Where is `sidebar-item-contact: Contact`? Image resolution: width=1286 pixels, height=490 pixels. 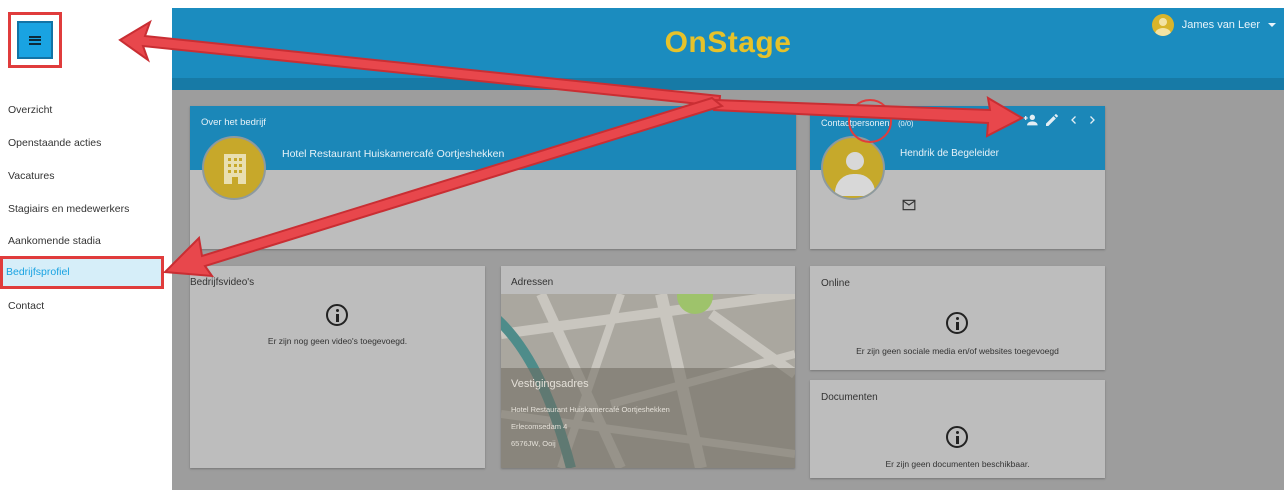
sidebar-item-contact: Contact is located at coordinates (86, 306).